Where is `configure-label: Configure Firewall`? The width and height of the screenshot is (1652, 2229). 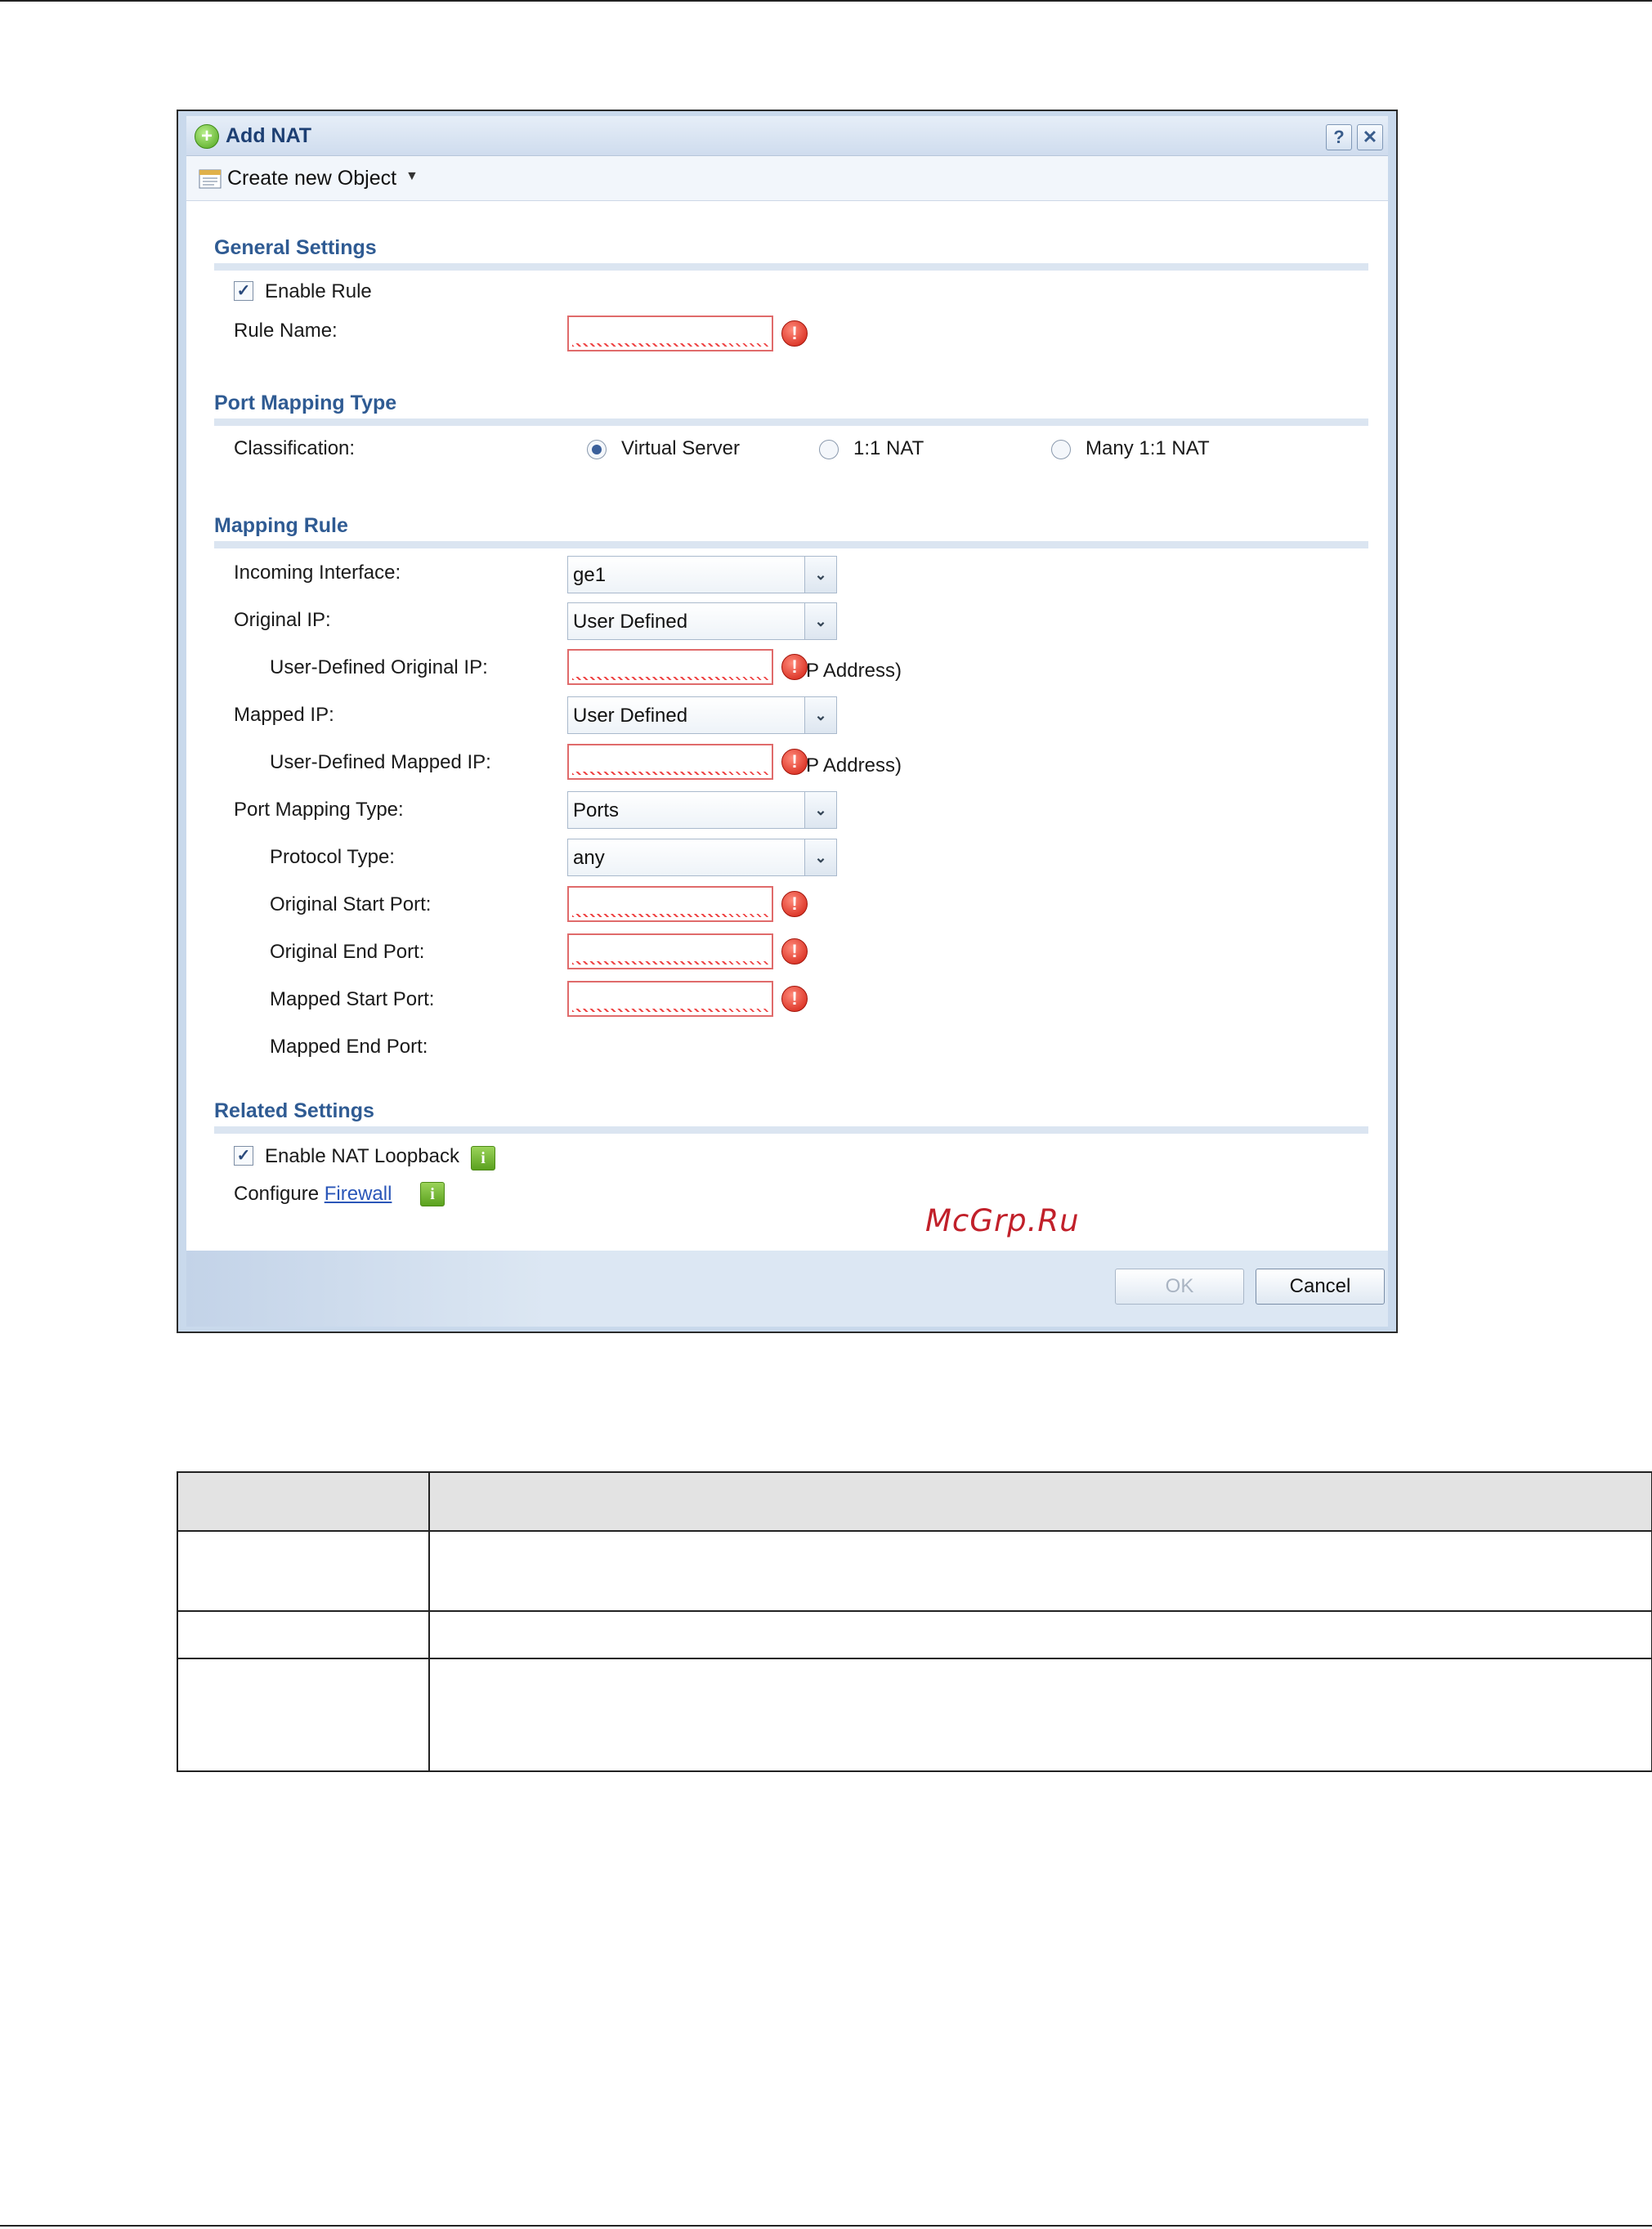 configure-label: Configure Firewall is located at coordinates (313, 1194).